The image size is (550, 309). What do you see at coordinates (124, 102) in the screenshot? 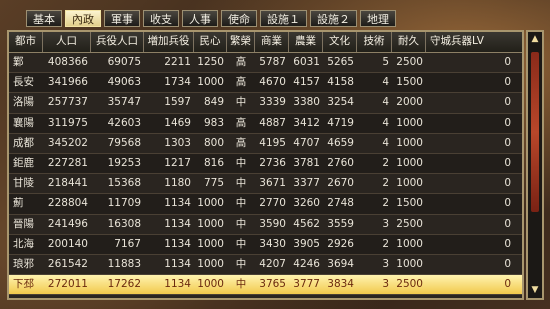
I see `table-cell: 35747` at bounding box center [124, 102].